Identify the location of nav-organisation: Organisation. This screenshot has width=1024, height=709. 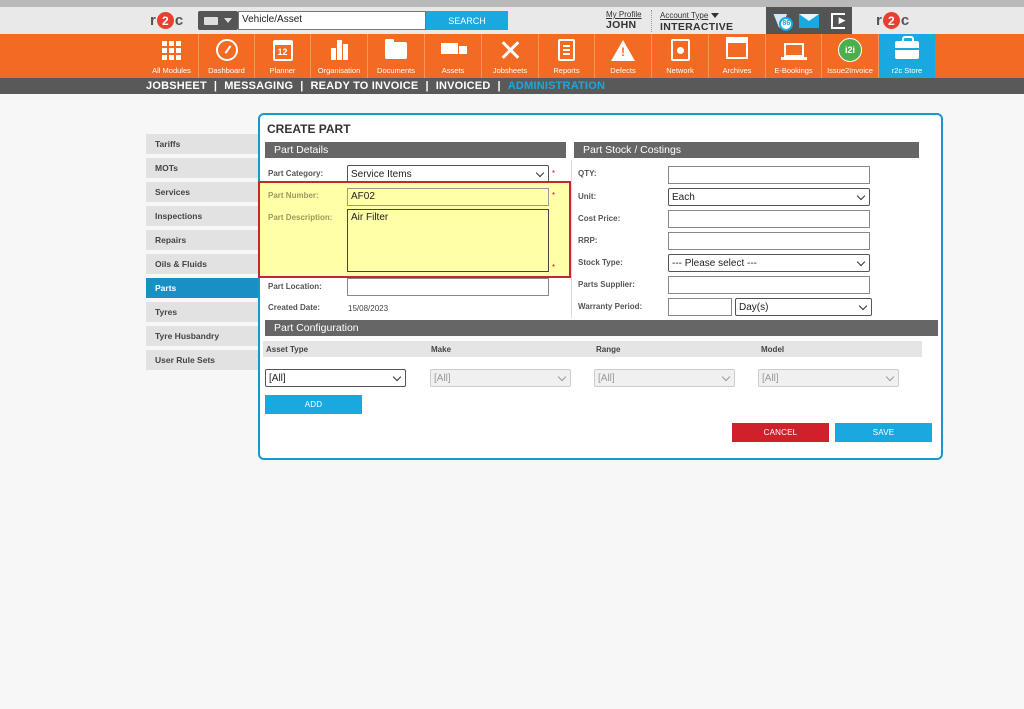
(339, 56).